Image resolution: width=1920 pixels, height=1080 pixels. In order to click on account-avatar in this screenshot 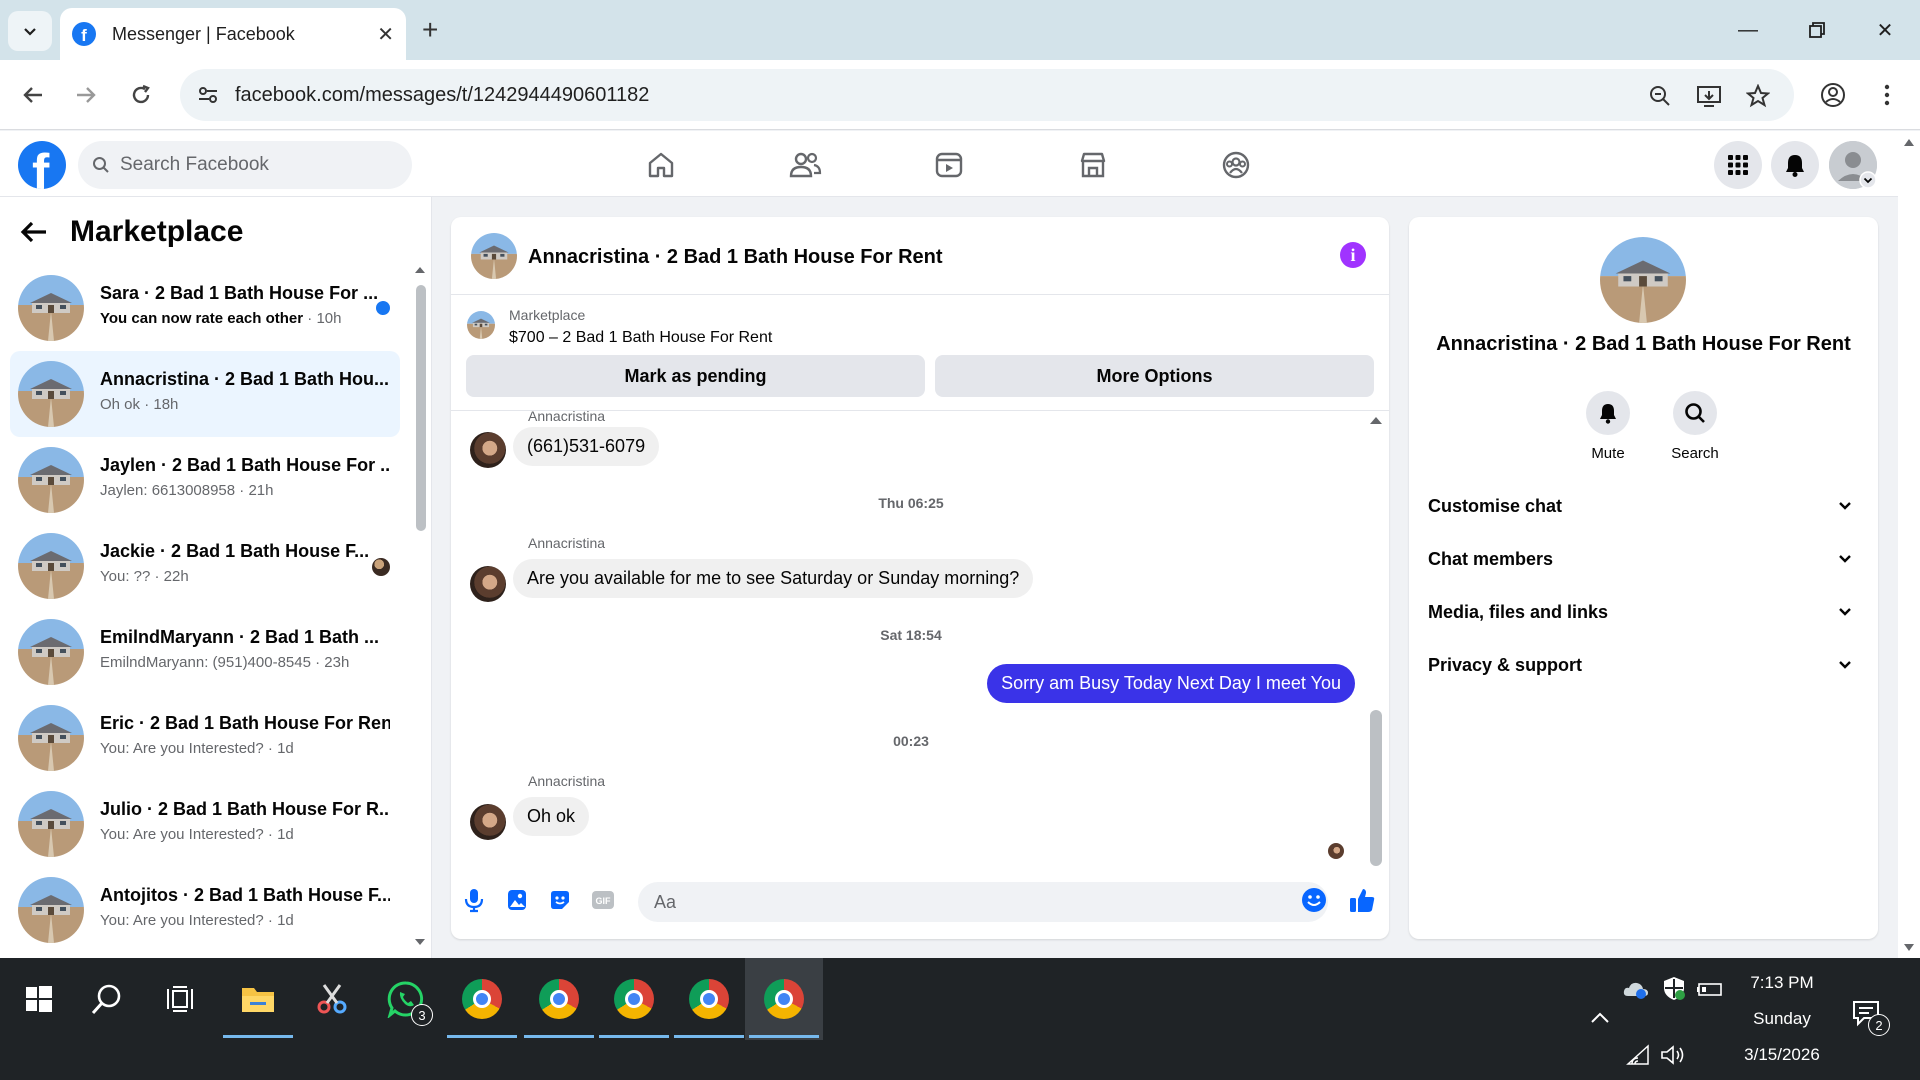, I will do `click(1853, 165)`.